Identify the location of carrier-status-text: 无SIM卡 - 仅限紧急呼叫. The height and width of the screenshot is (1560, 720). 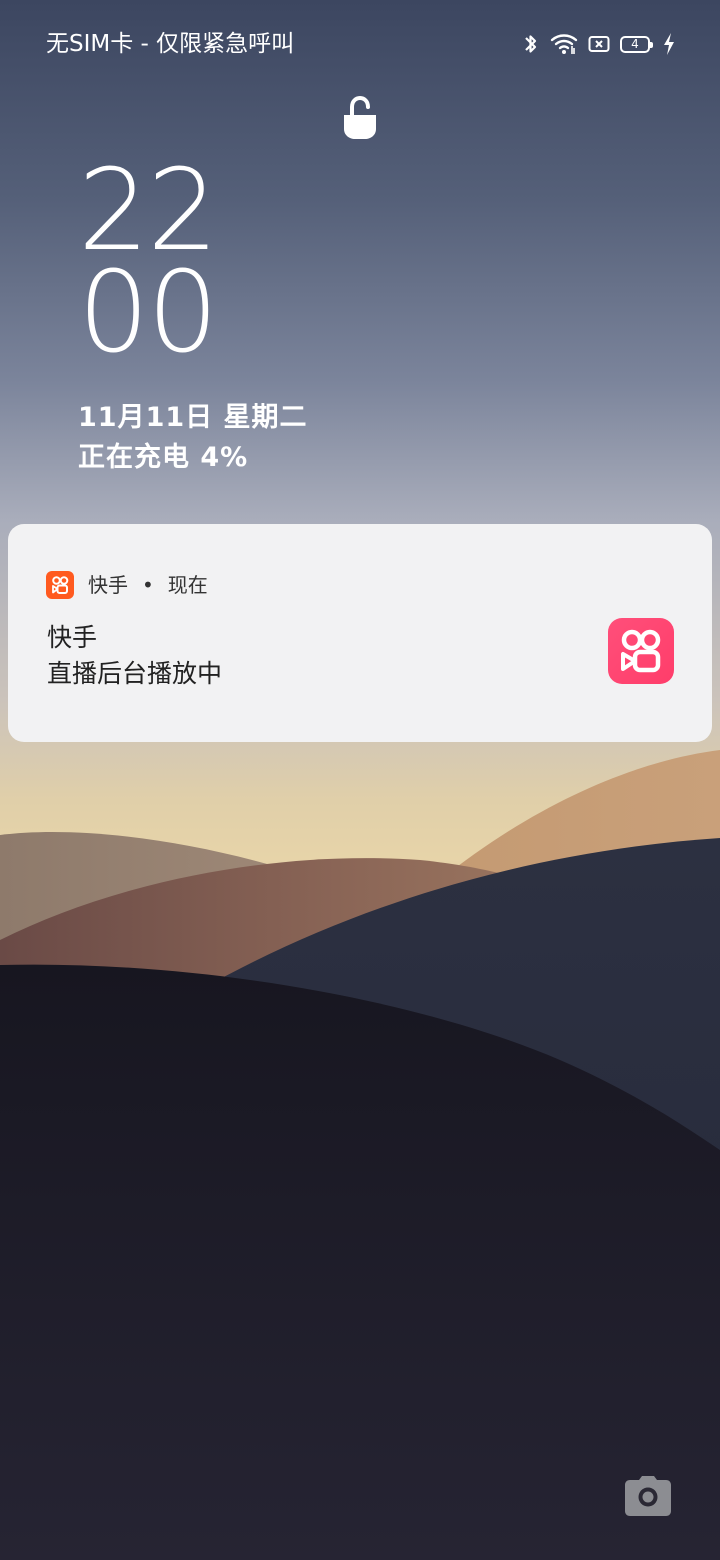
(170, 44).